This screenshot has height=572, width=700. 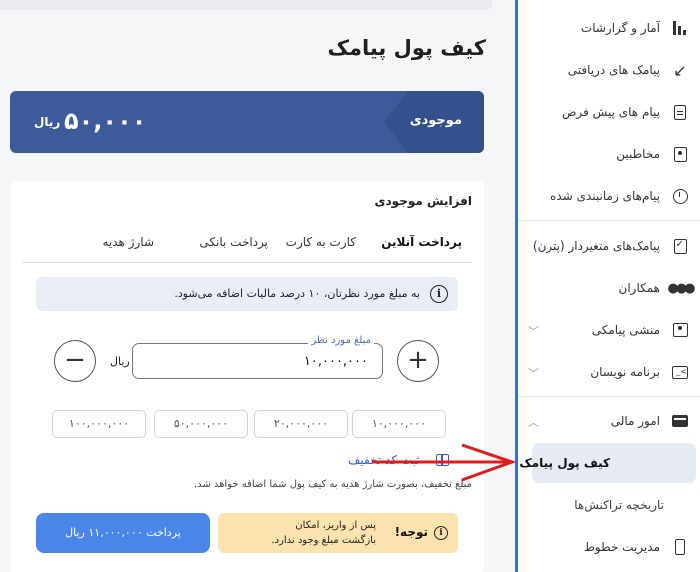 What do you see at coordinates (621, 547) in the screenshot?
I see `sidebar-item-label: مدیریت خطوط` at bounding box center [621, 547].